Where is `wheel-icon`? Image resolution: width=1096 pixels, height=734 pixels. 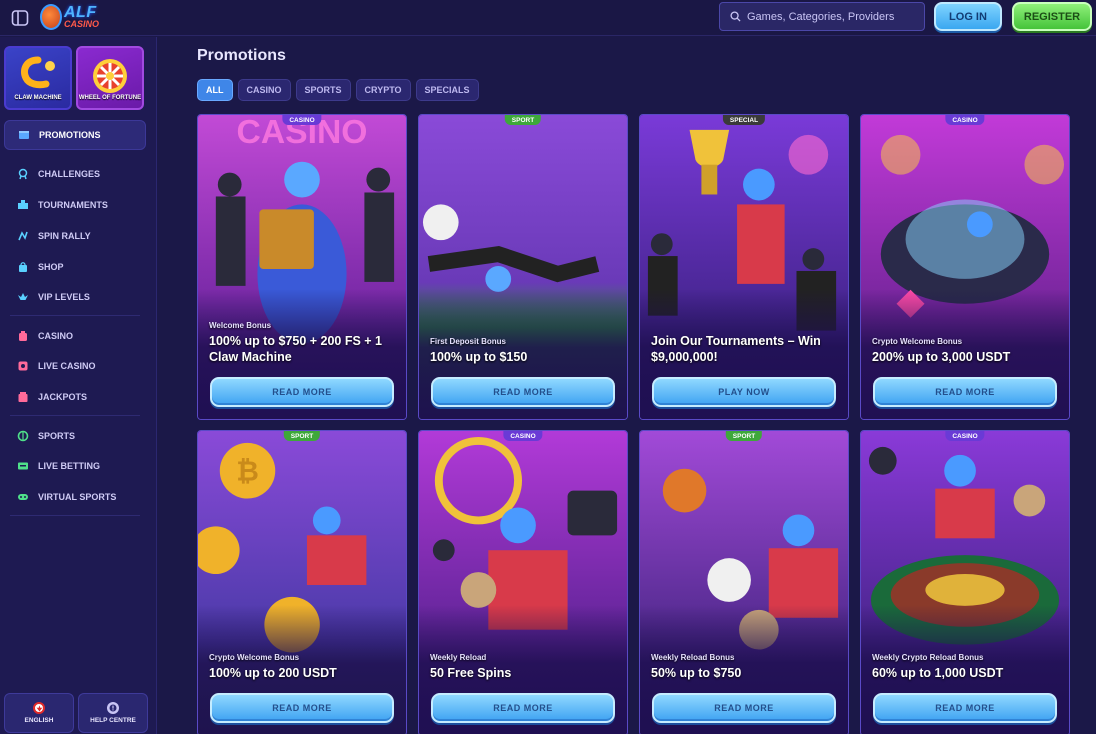 wheel-icon is located at coordinates (110, 76).